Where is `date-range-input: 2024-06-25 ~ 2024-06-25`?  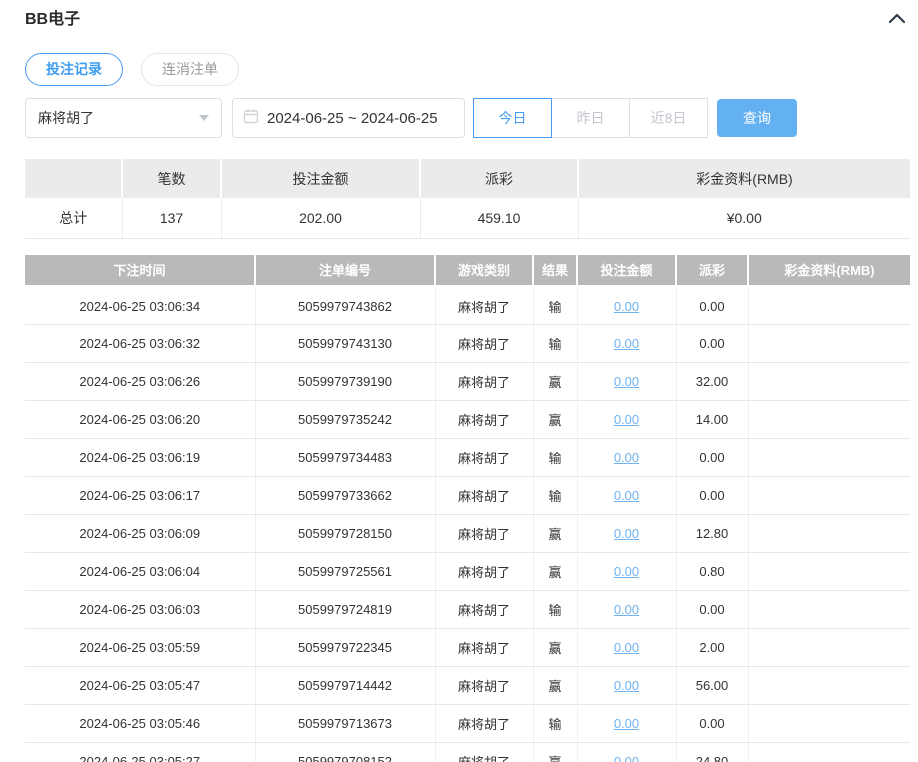 date-range-input: 2024-06-25 ~ 2024-06-25 is located at coordinates (348, 118).